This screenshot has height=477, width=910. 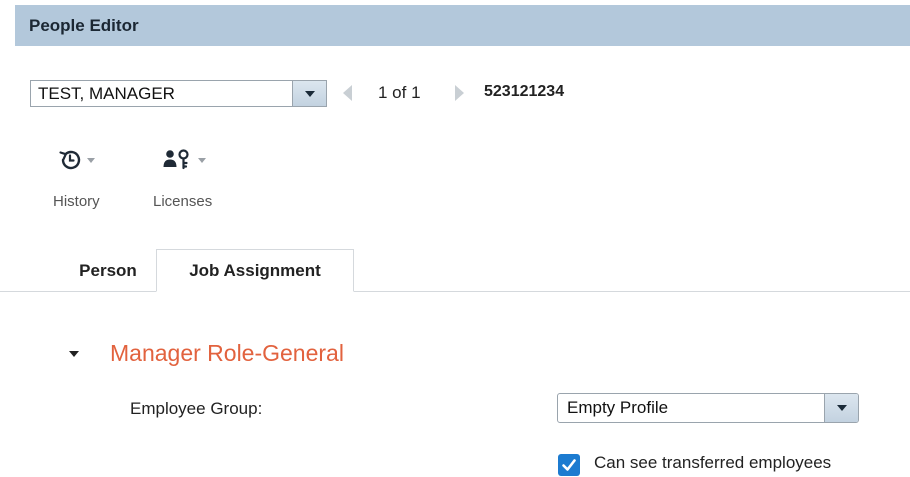 I want to click on employee-group-label: Employee Group:, so click(x=196, y=408).